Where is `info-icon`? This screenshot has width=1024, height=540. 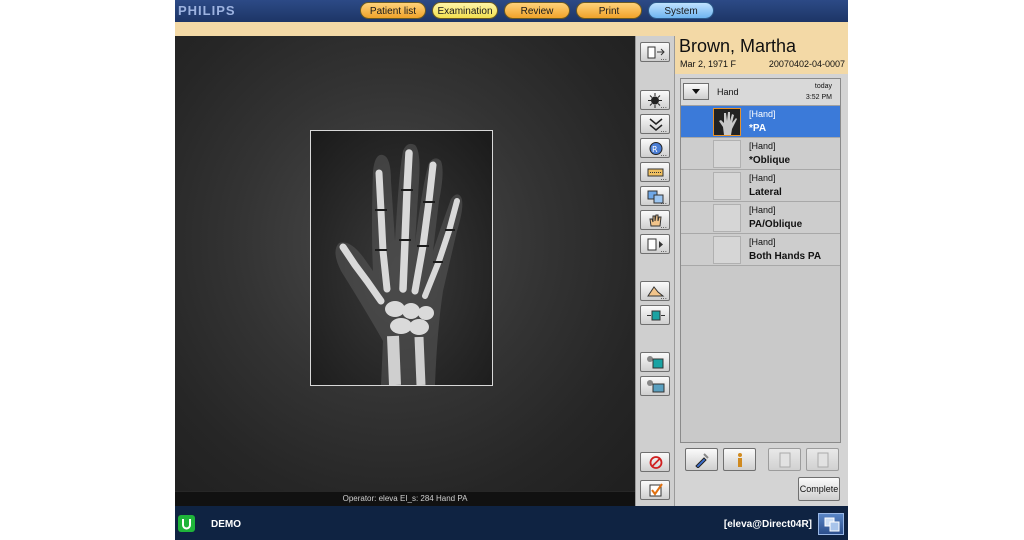 info-icon is located at coordinates (740, 460).